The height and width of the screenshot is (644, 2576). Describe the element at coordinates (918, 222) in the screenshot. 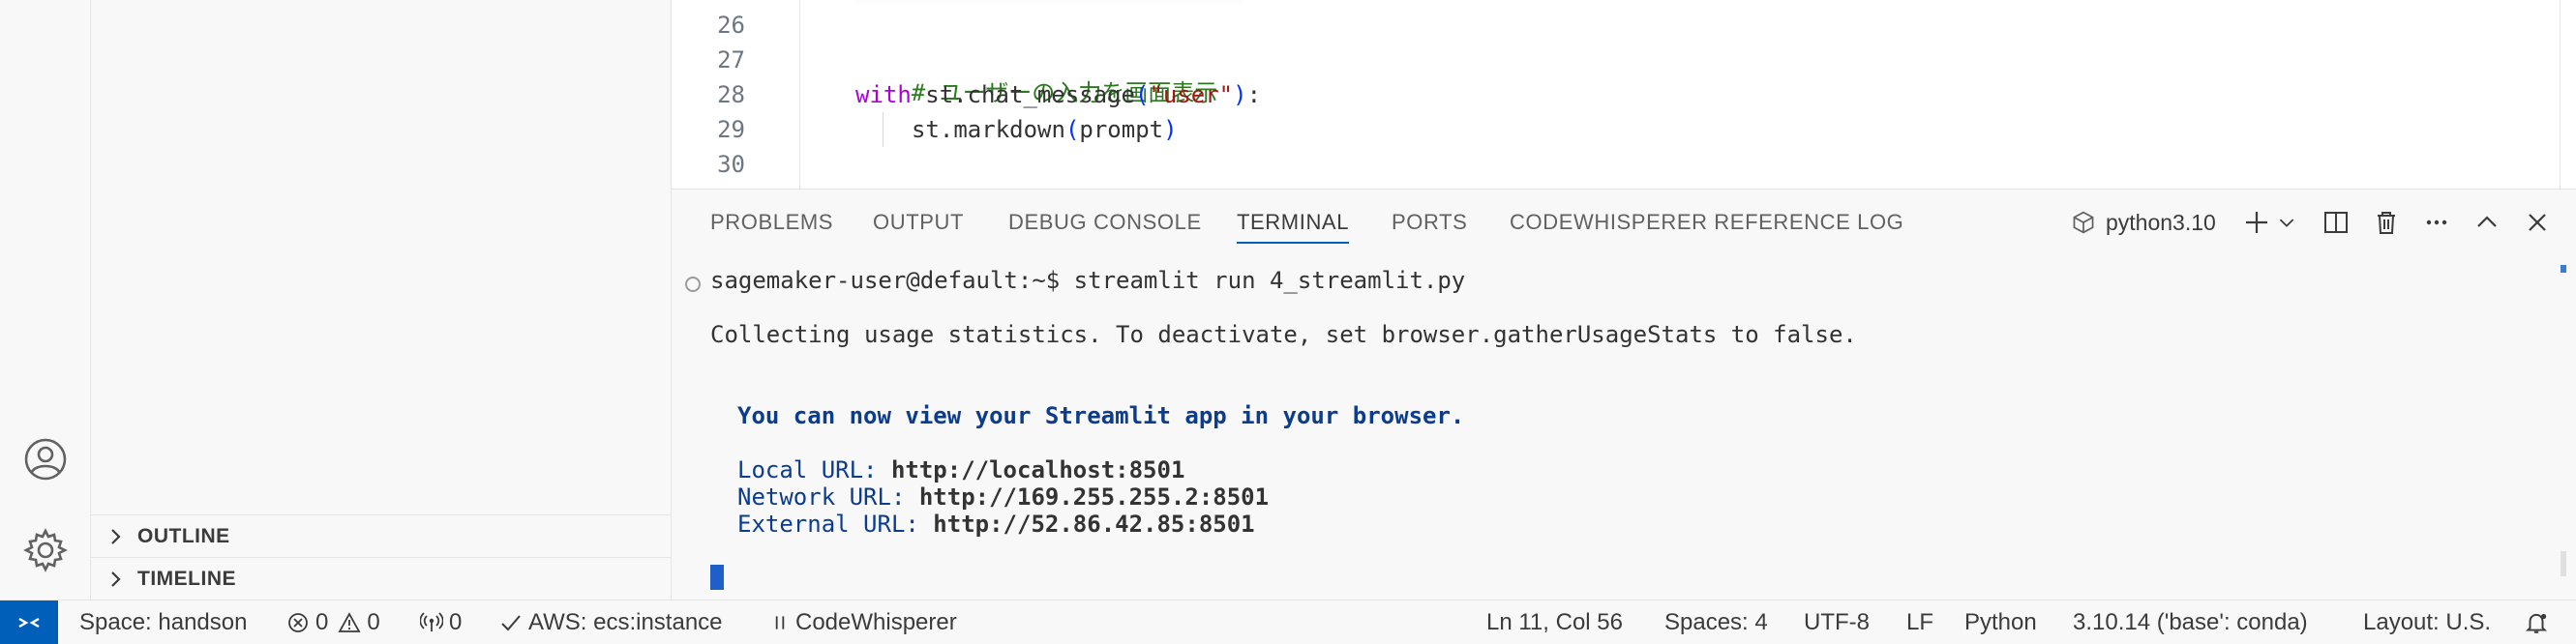

I see `tab-output: OUTPUT` at that location.